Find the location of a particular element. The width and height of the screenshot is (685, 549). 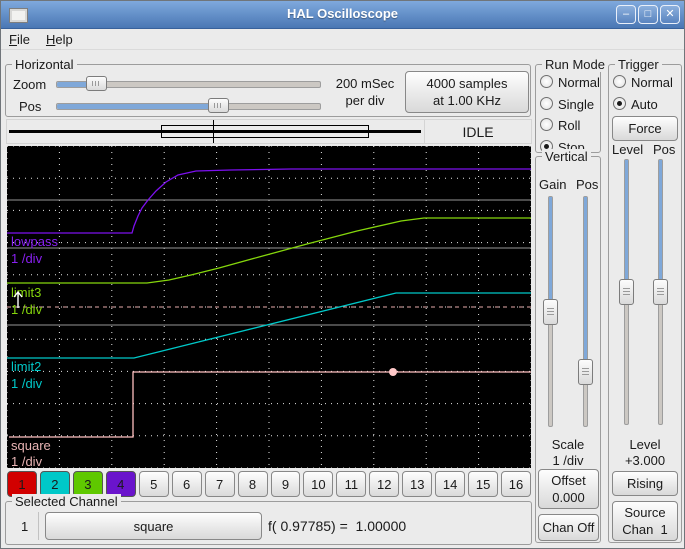

vertical-pos-track is located at coordinates (585, 311).